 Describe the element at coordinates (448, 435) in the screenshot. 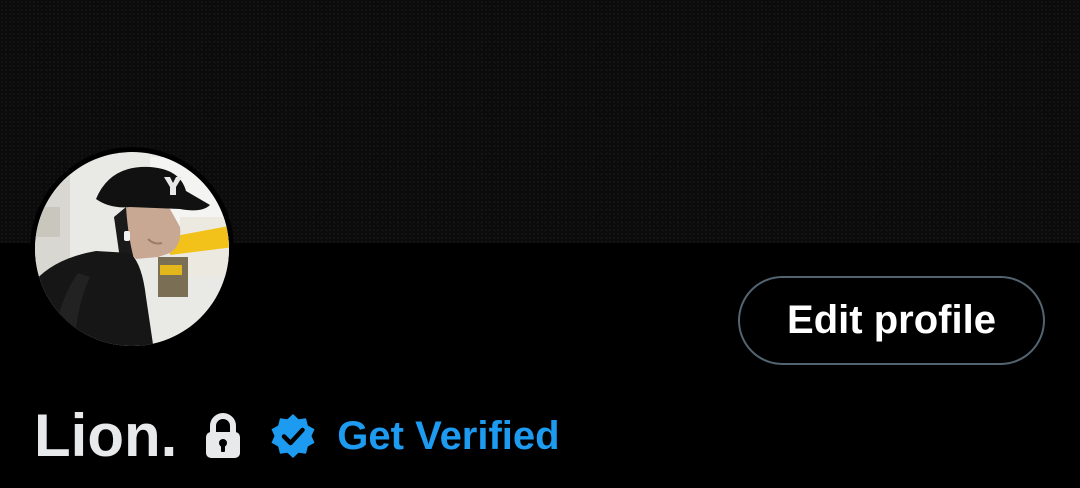

I see `get-verified-label: Get Verified` at that location.